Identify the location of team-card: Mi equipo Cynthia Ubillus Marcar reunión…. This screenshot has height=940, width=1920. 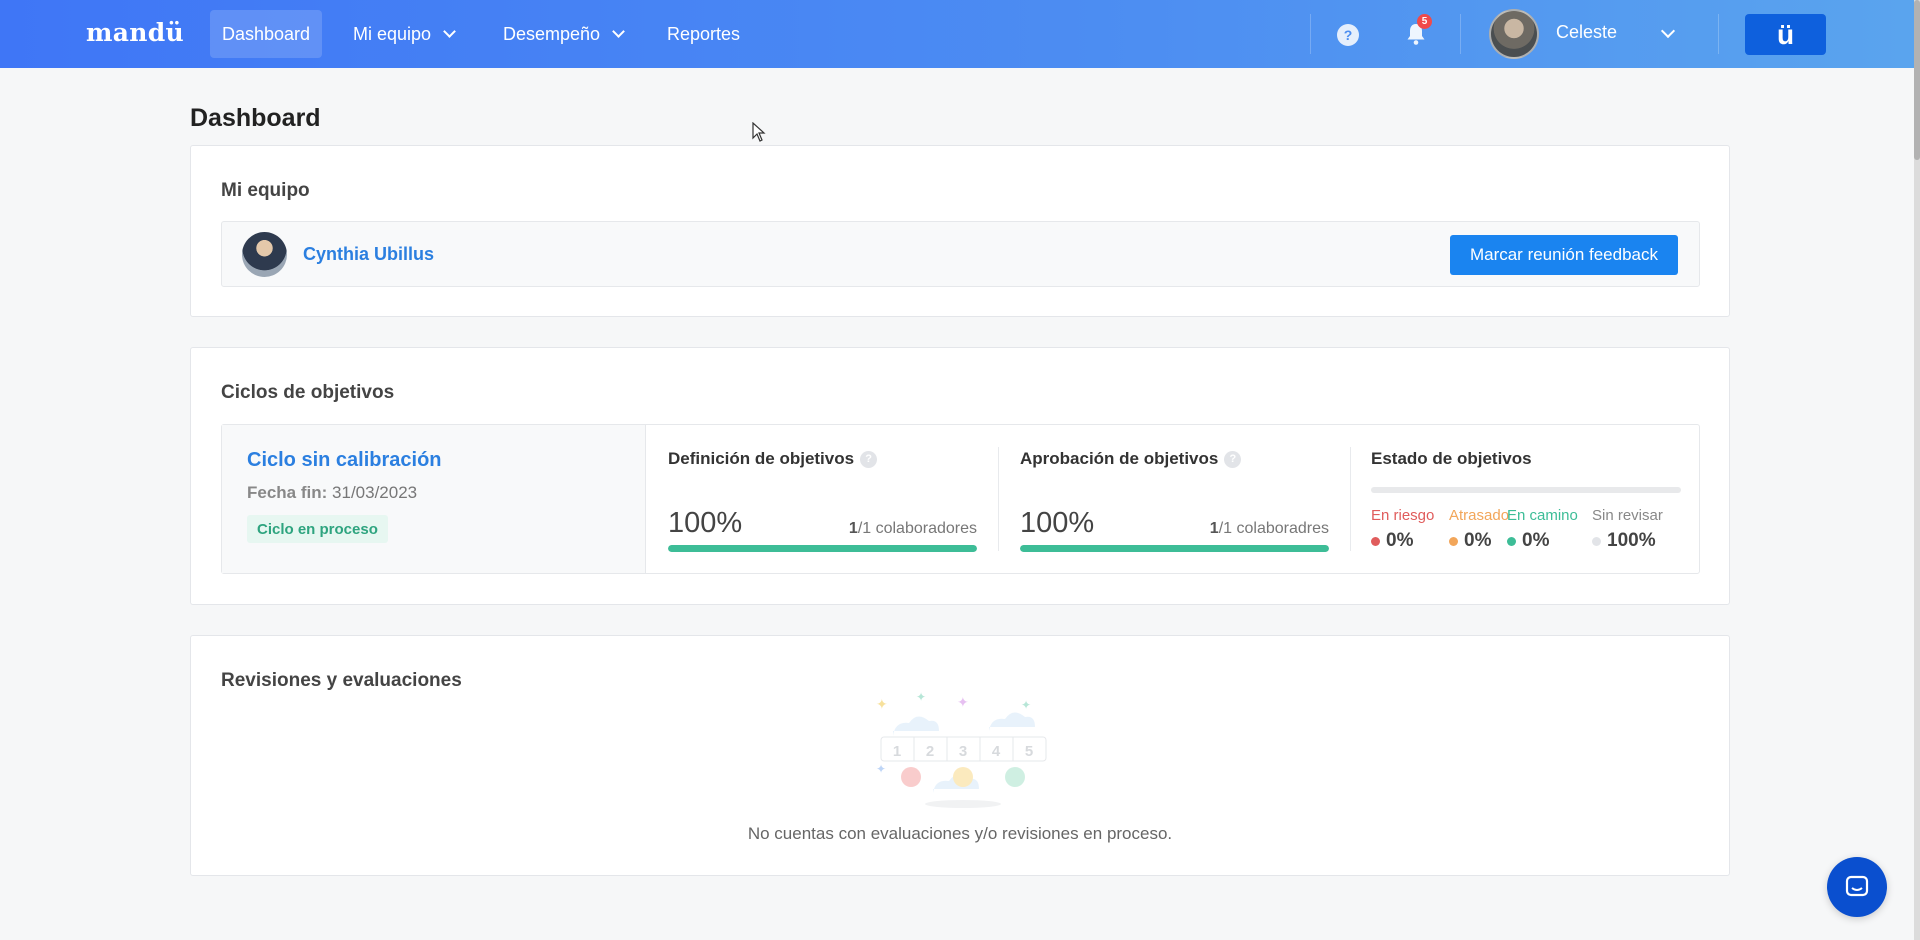
(960, 231).